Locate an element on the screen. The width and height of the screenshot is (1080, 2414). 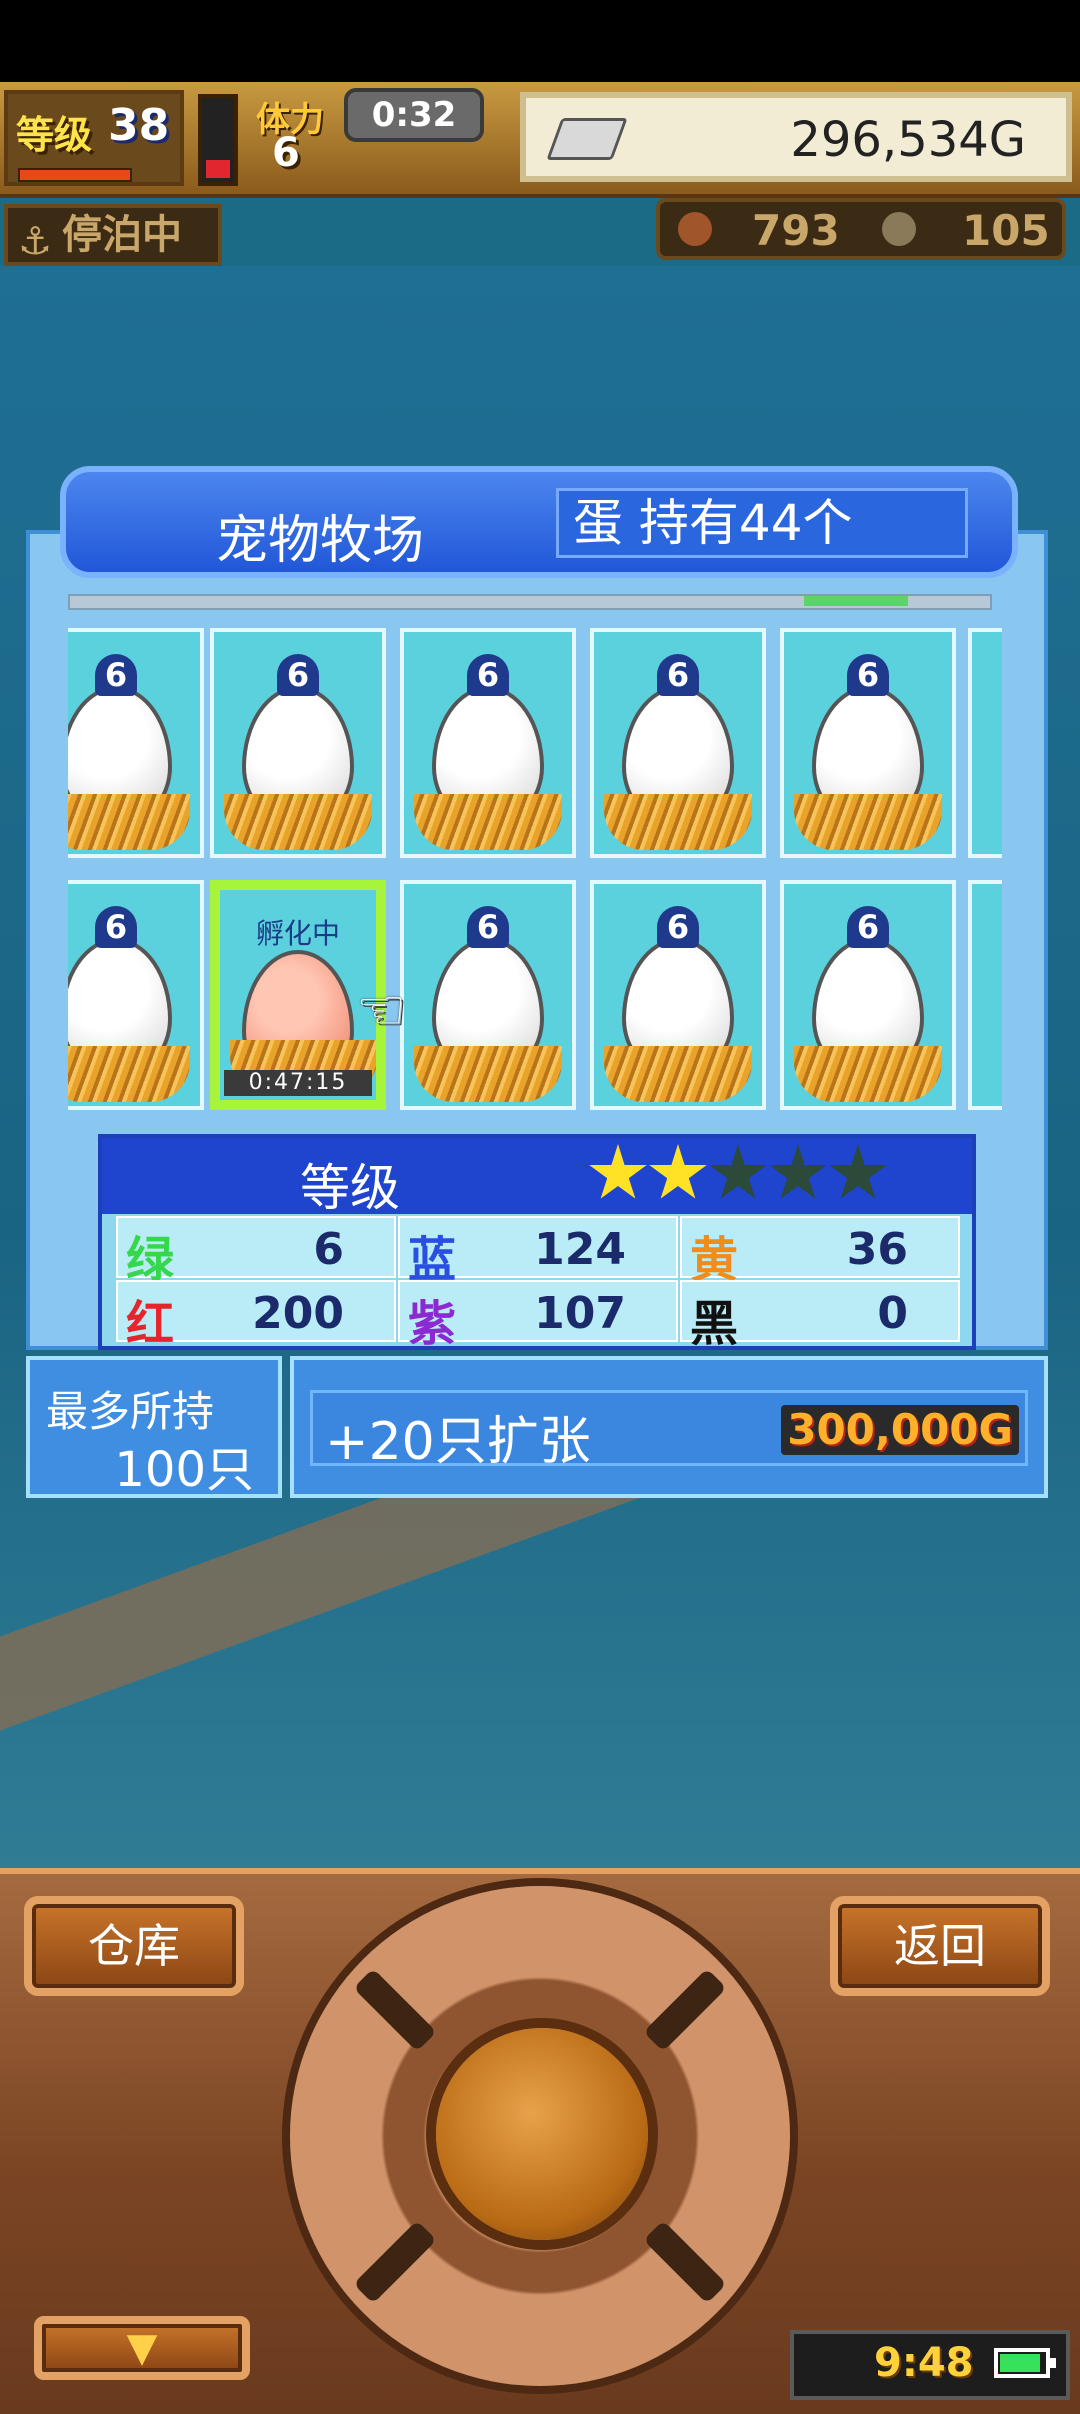
coin-icon is located at coordinates (899, 229).